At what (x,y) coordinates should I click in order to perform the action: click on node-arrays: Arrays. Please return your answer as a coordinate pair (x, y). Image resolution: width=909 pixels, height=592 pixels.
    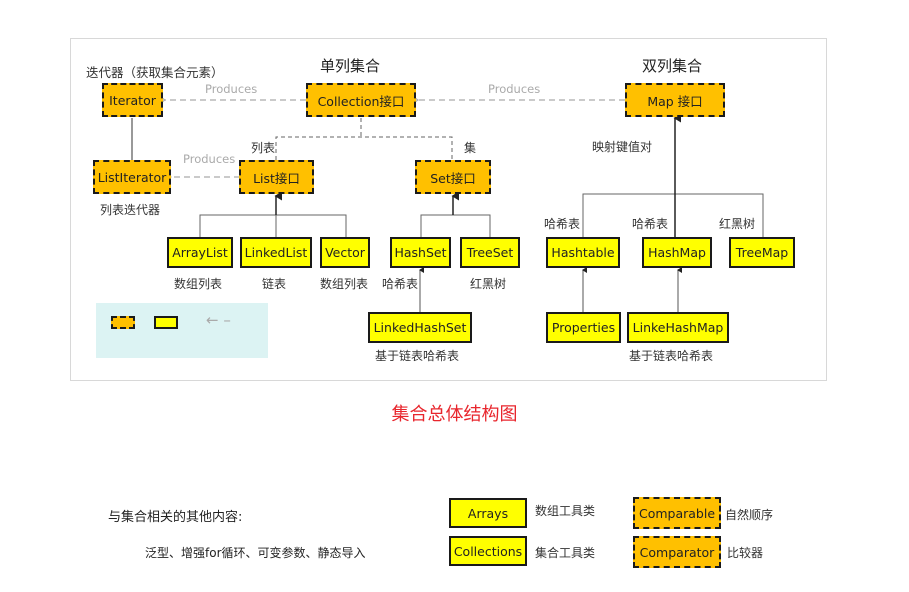
    Looking at the image, I should click on (488, 513).